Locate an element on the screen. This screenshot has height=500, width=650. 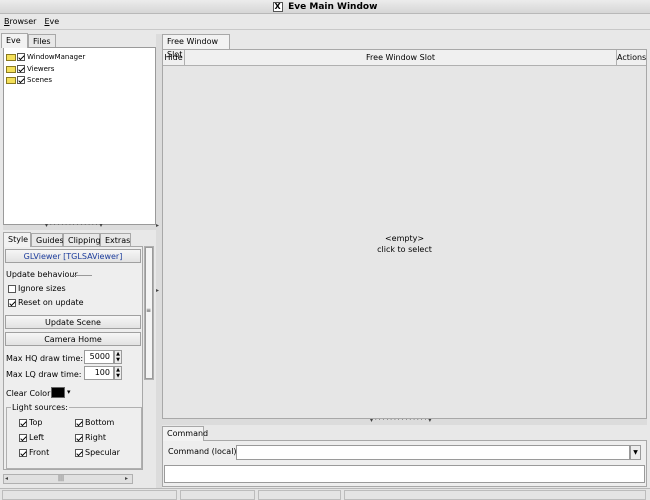
light-right-row: Right is located at coordinates (90, 438).